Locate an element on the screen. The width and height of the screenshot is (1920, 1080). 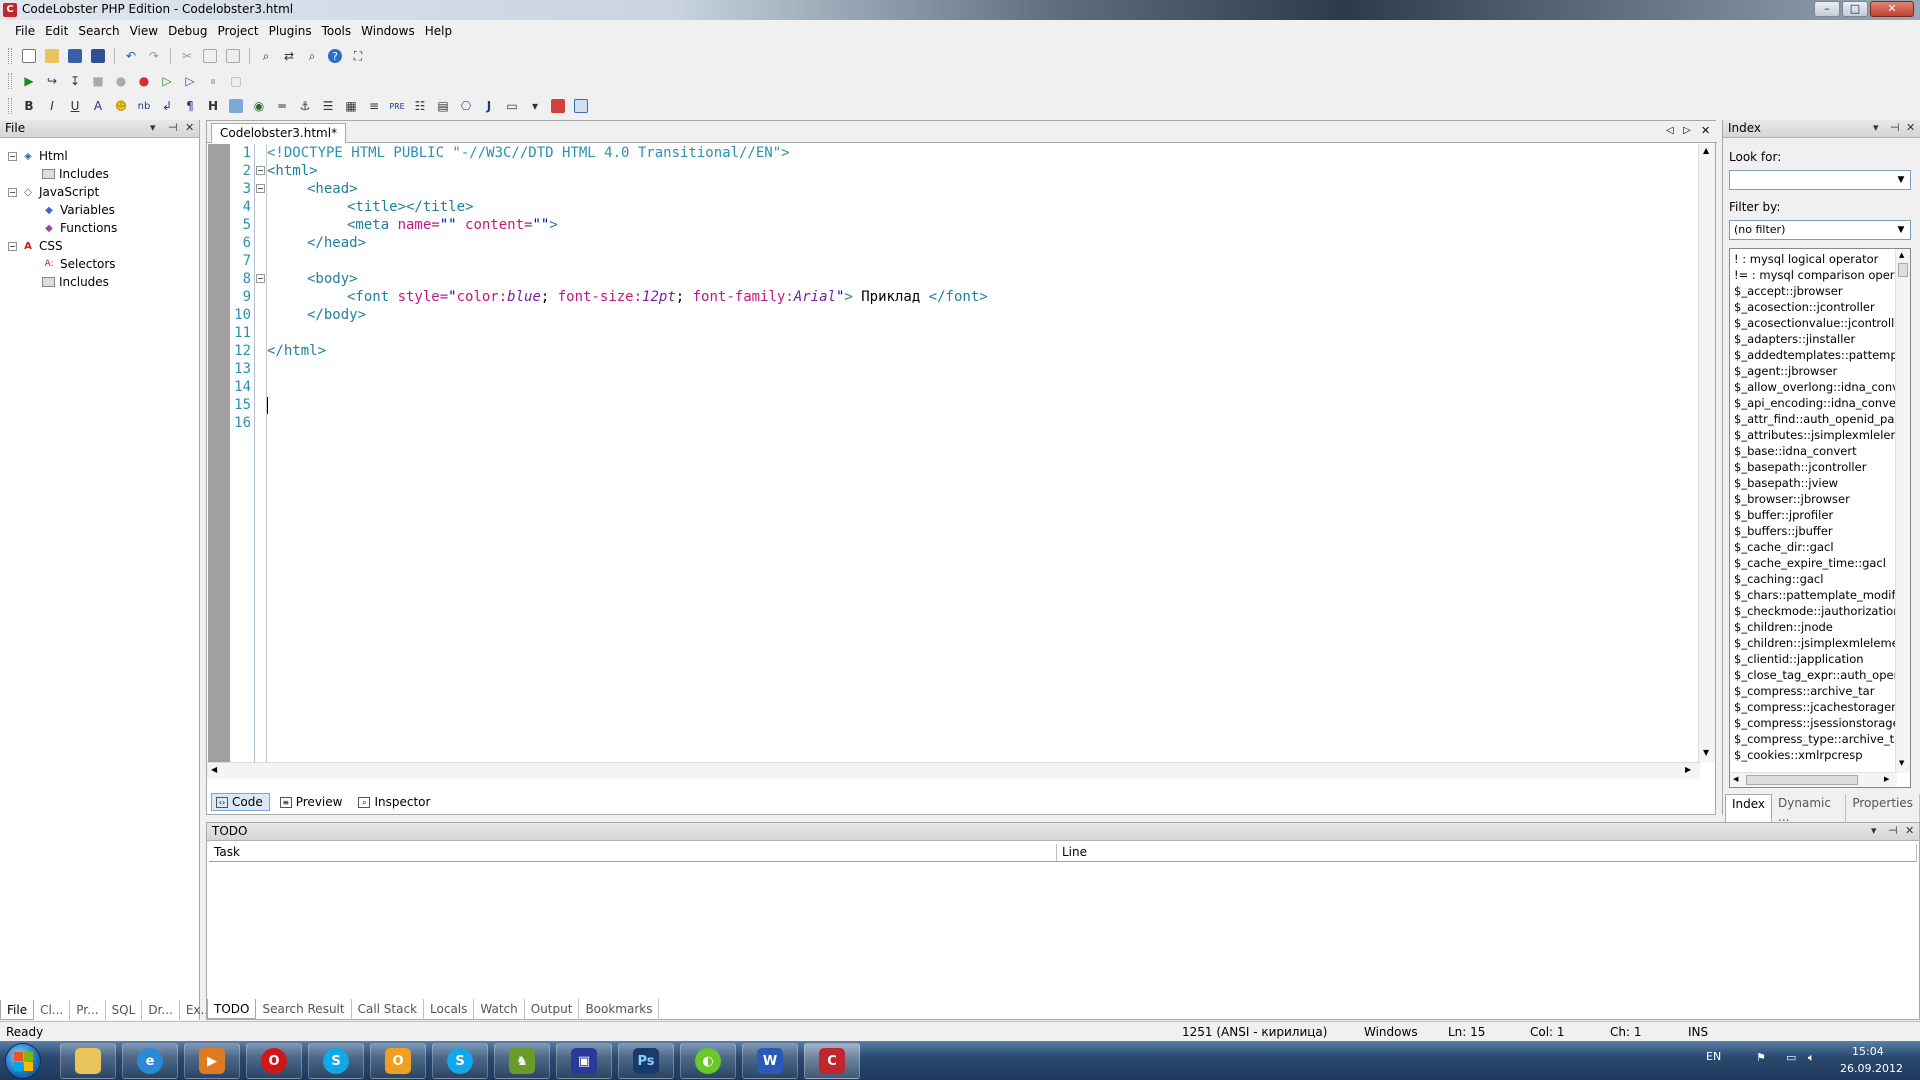
paste-button is located at coordinates (233, 56).